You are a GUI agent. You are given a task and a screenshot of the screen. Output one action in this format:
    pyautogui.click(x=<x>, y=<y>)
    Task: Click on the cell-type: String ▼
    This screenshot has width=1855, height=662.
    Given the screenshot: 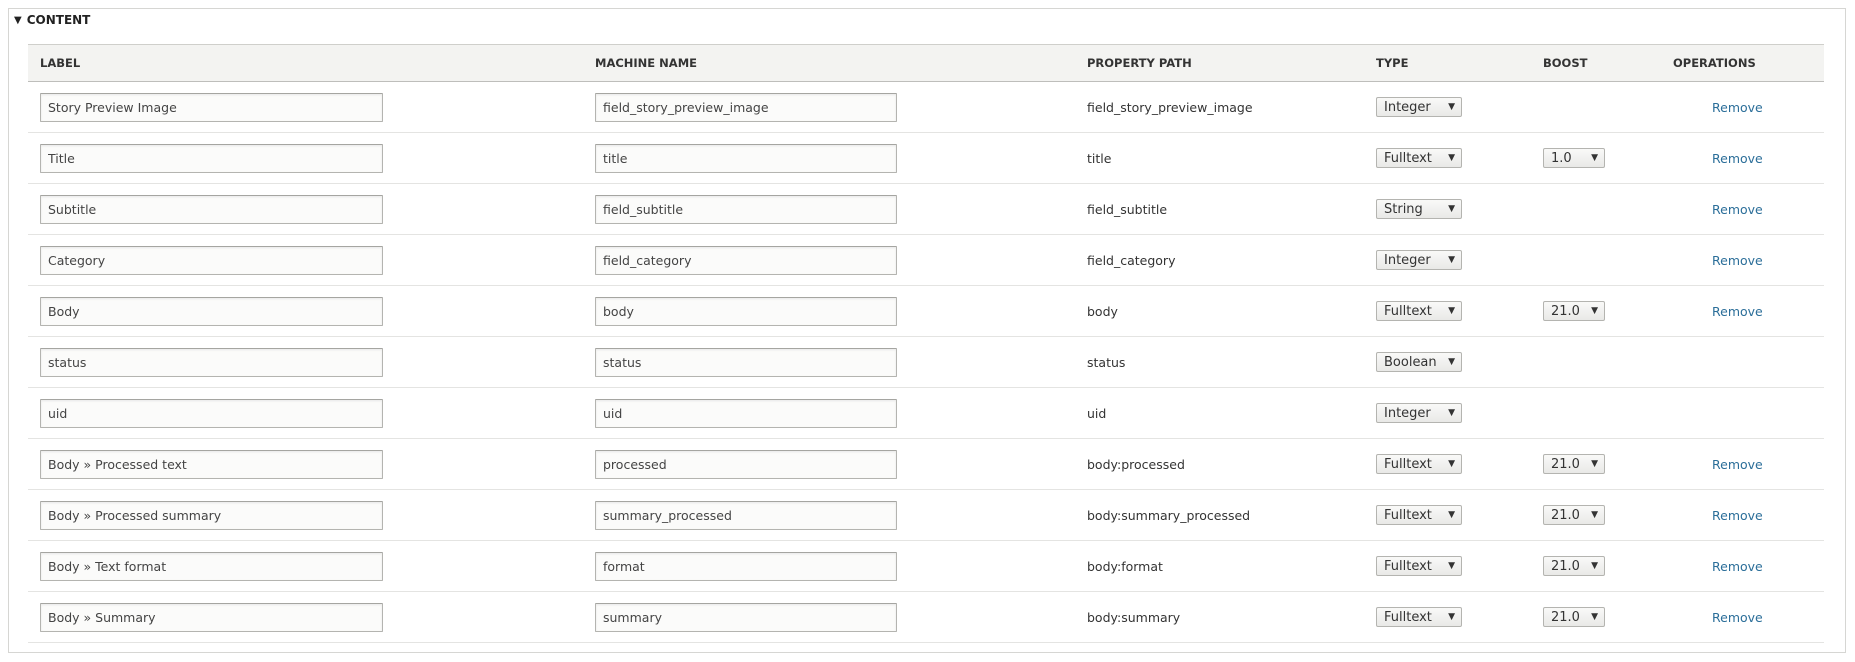 What is the action you would take?
    pyautogui.click(x=1459, y=209)
    